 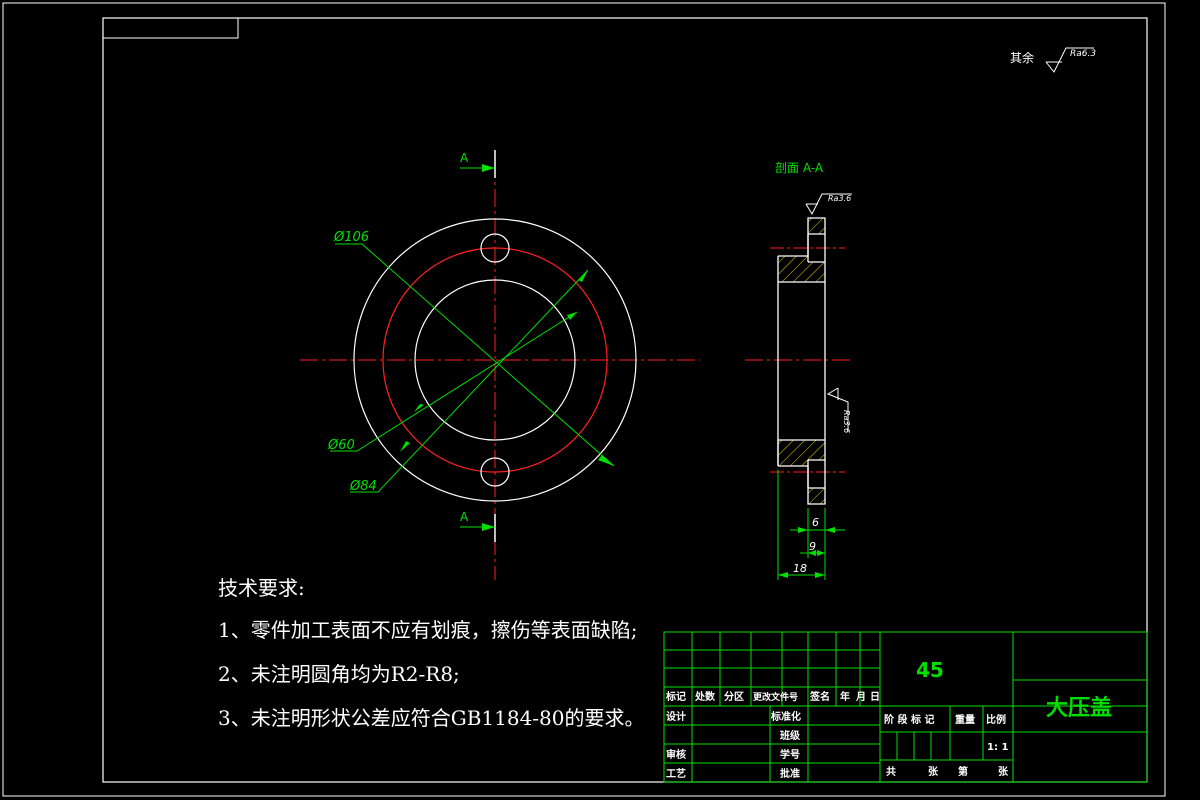 What do you see at coordinates (790, 754) in the screenshot?
I see `tb-student-no: 学号` at bounding box center [790, 754].